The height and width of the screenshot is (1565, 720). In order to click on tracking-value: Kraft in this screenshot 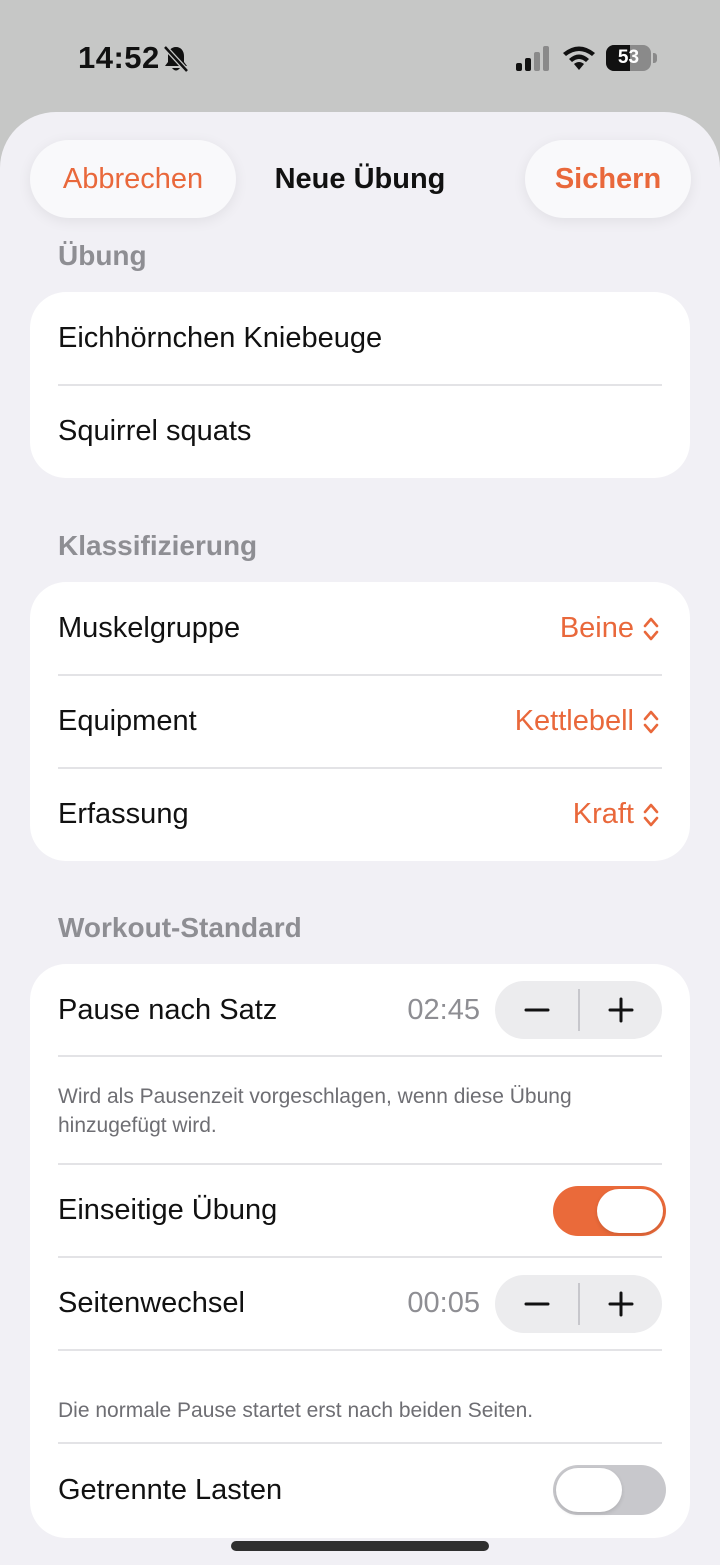, I will do `click(603, 814)`.